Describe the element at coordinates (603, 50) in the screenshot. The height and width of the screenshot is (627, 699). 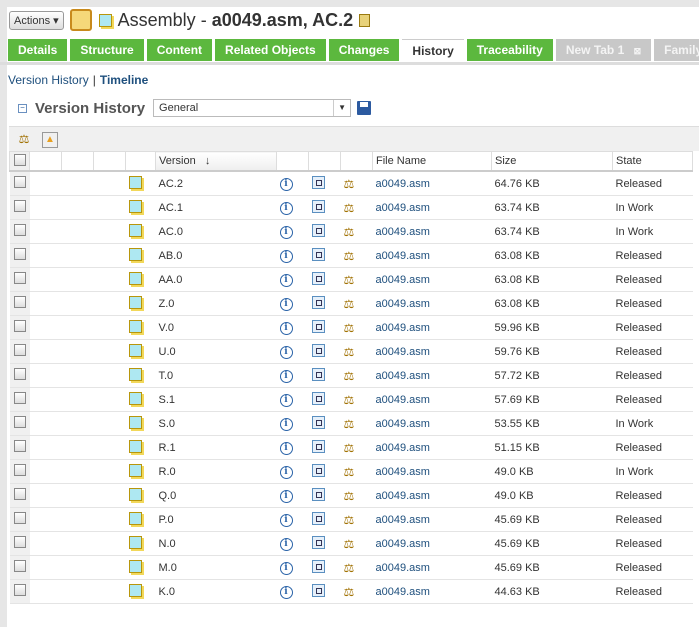
I see `tab-new-tab-1: New Tab 1 ⊠` at that location.